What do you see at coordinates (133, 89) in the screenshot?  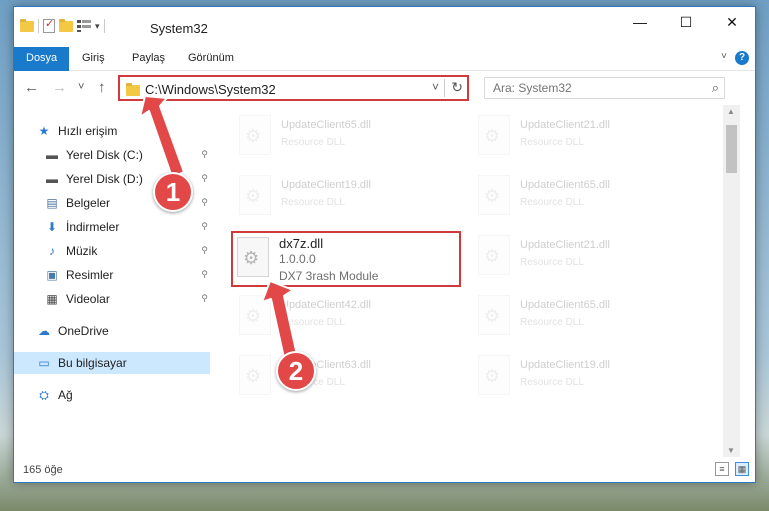 I see `folder-icon` at bounding box center [133, 89].